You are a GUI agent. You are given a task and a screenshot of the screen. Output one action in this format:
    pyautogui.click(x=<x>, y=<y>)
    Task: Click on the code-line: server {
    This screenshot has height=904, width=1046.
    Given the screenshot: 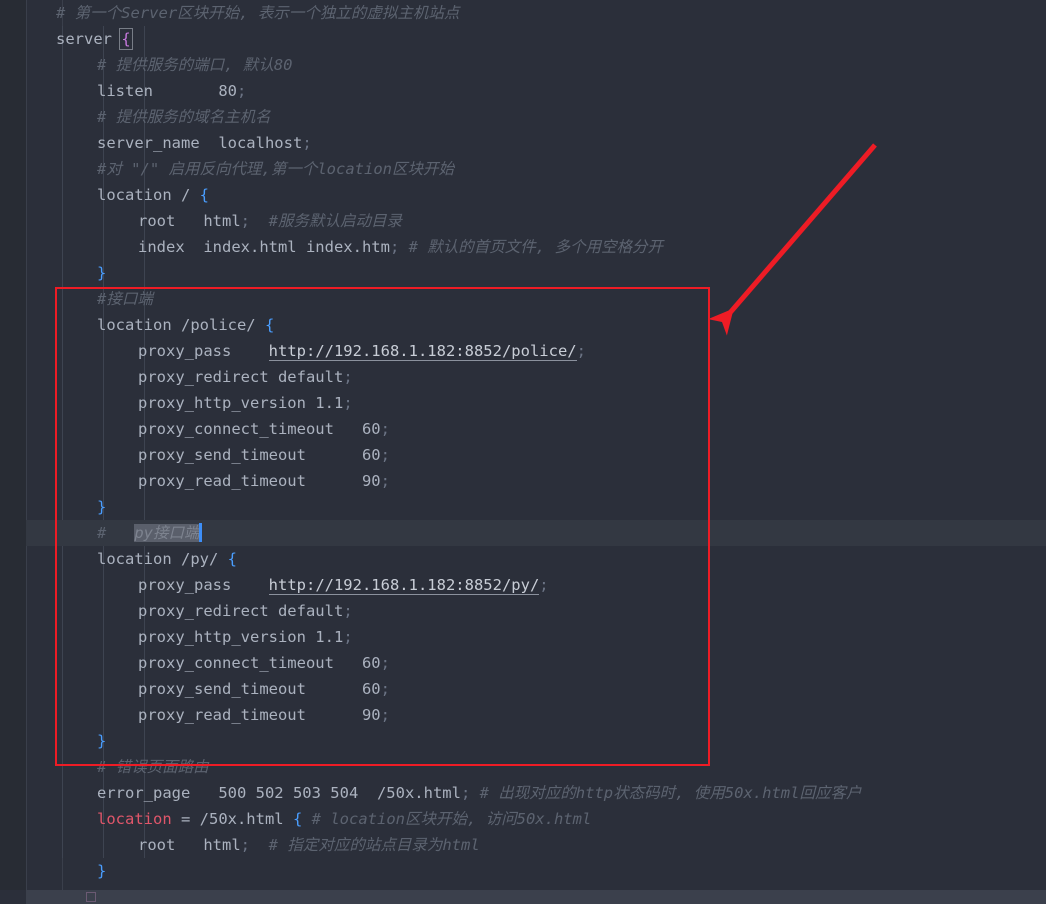 What is the action you would take?
    pyautogui.click(x=523, y=39)
    